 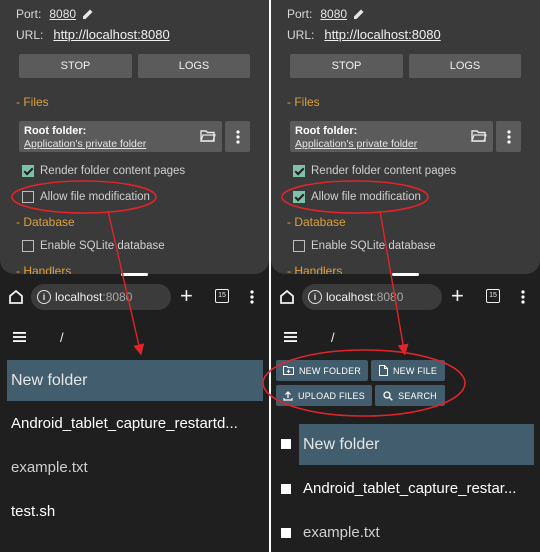 What do you see at coordinates (383, 370) in the screenshot?
I see `new-file-icon` at bounding box center [383, 370].